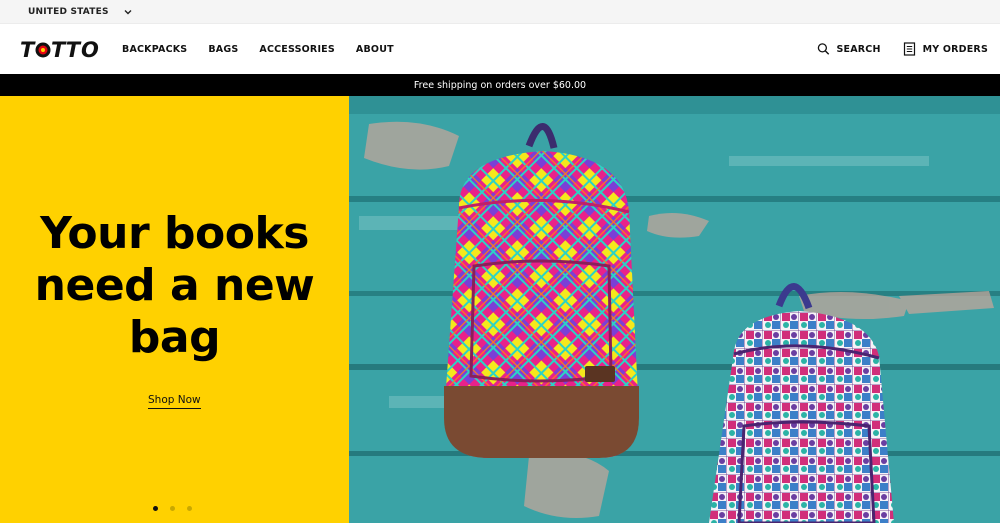  I want to click on hero-headline: Your books need a new bag, so click(174, 286).